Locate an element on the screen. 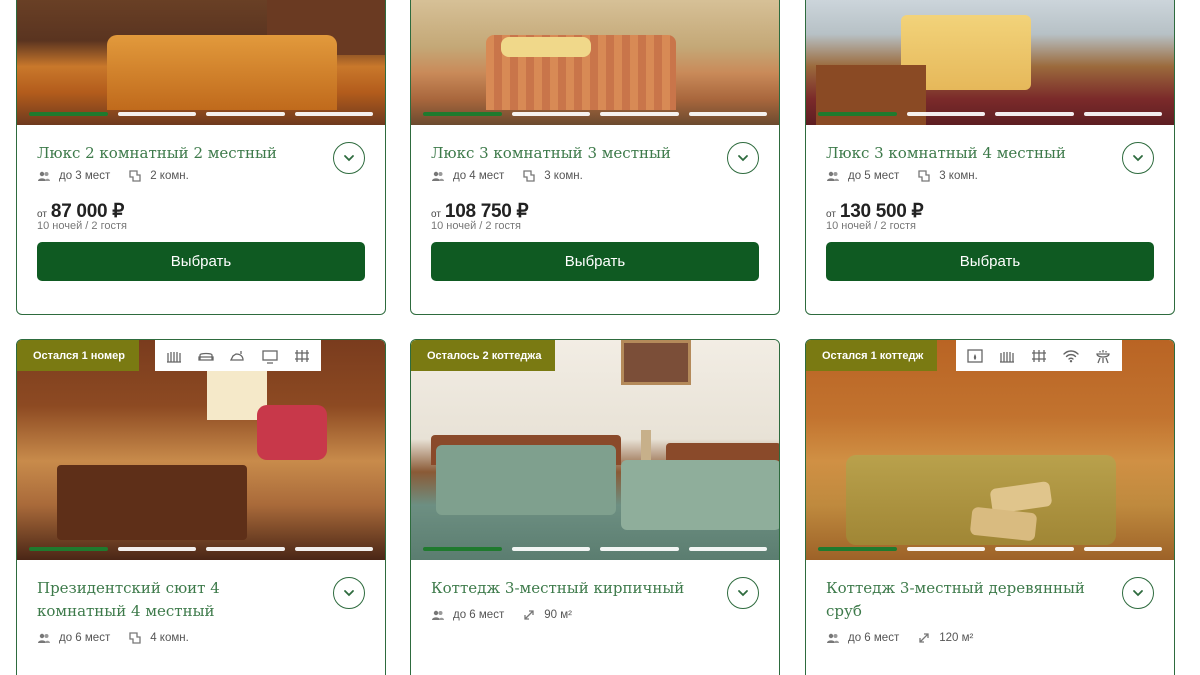 Image resolution: width=1200 pixels, height=675 pixels. room-title: Коттедж 3-местный кирпичный is located at coordinates (595, 580).